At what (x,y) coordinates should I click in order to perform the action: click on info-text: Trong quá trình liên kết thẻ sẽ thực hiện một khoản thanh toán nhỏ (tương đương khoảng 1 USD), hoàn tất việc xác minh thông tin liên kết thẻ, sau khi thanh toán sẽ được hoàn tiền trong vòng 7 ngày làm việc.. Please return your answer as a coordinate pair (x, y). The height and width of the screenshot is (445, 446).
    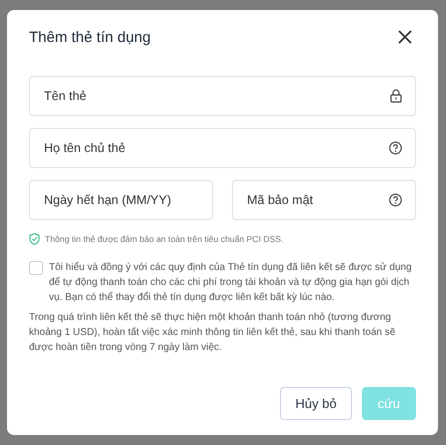
    Looking at the image, I should click on (212, 333).